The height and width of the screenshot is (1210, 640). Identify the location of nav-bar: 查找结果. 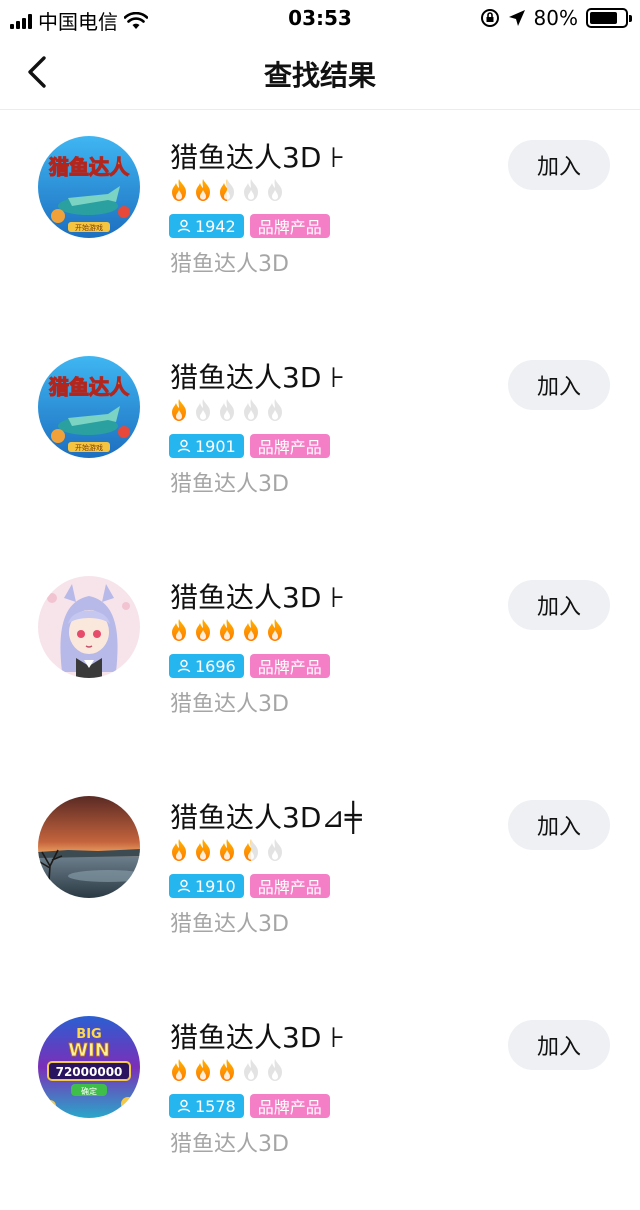
(320, 73).